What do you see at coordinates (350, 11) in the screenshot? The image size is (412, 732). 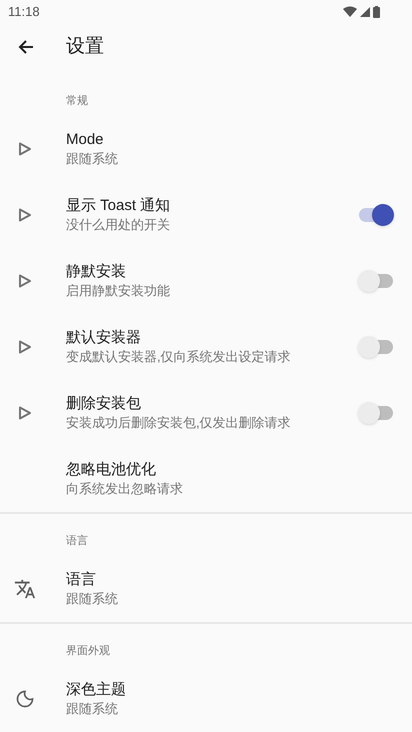 I see `wifi-icon` at bounding box center [350, 11].